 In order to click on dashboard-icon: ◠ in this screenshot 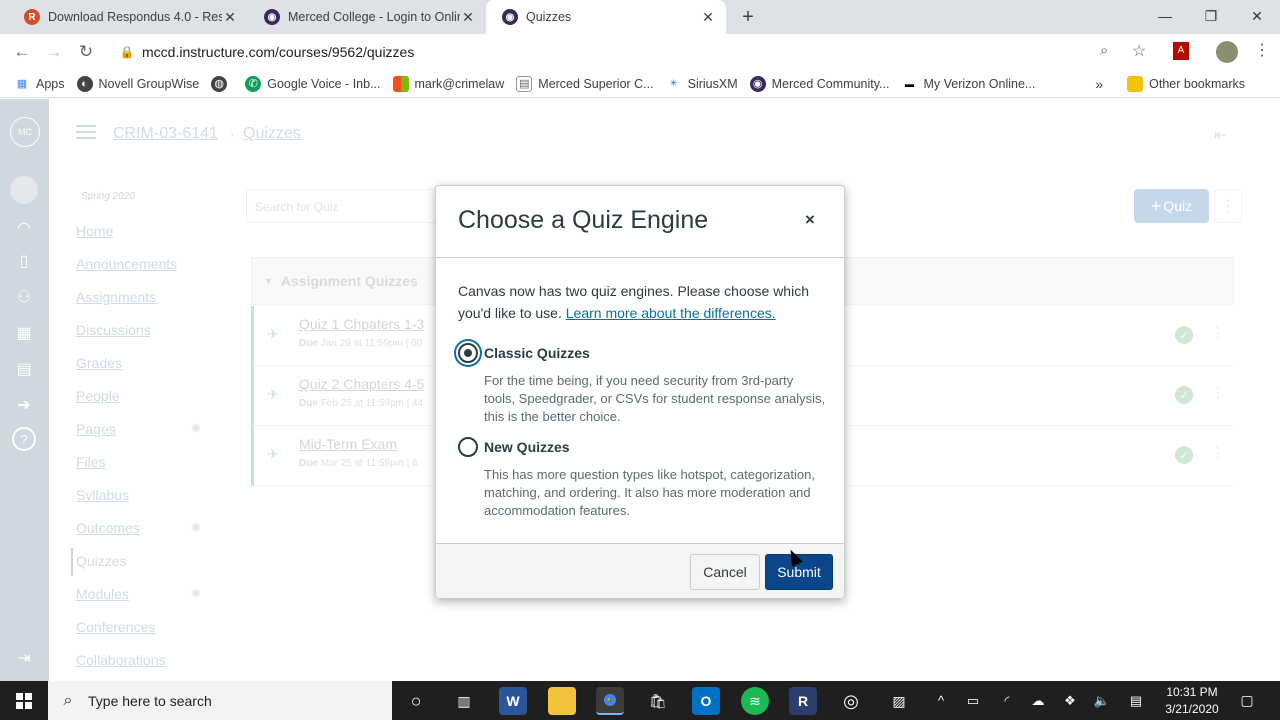, I will do `click(24, 228)`.